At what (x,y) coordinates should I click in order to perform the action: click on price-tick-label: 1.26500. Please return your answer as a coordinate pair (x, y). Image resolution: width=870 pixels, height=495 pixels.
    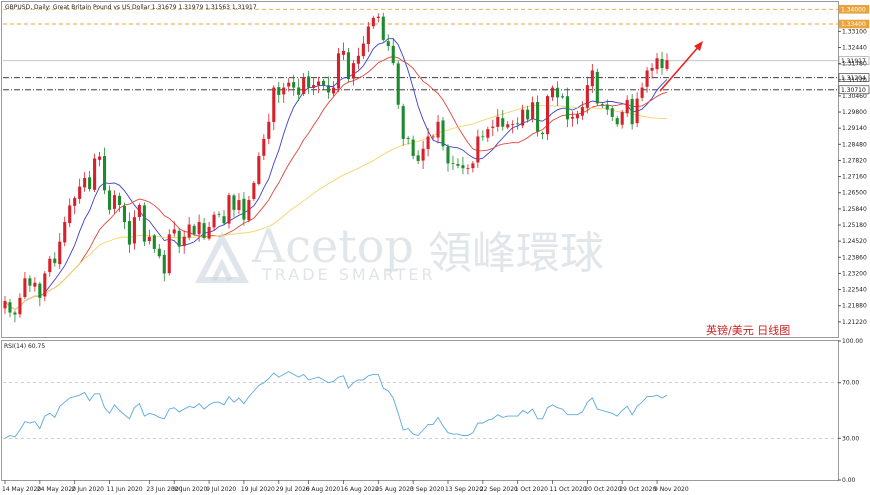
    Looking at the image, I should click on (854, 193).